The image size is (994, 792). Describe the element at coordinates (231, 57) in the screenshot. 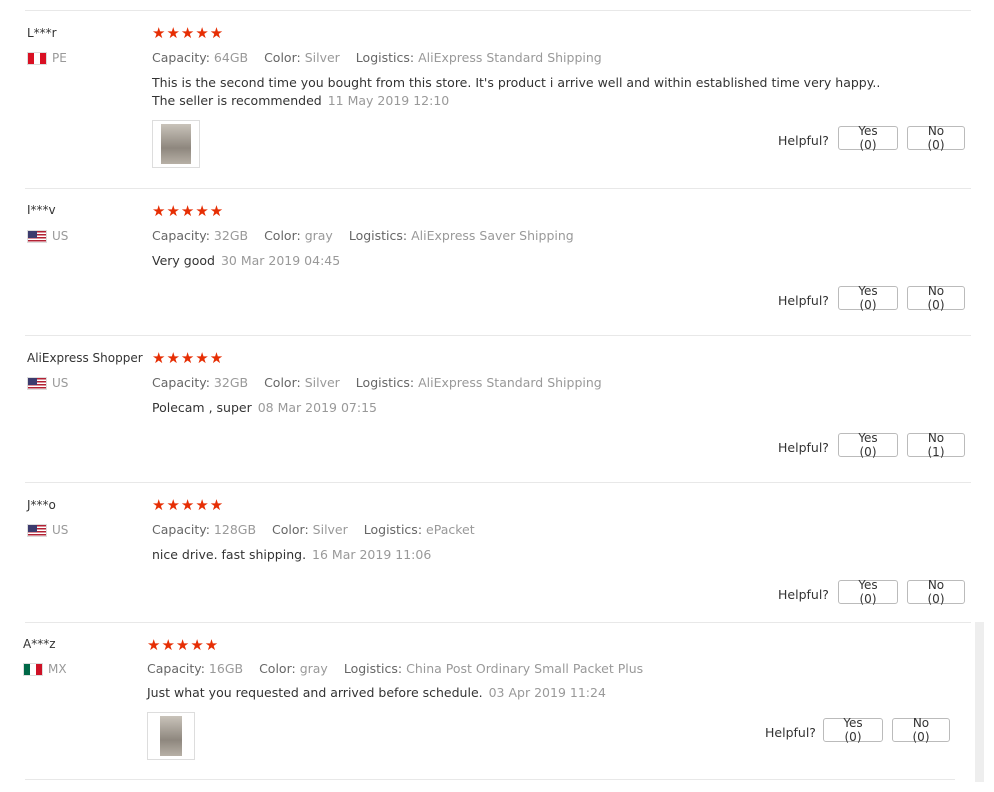

I see `capacity-value: 64GB` at that location.